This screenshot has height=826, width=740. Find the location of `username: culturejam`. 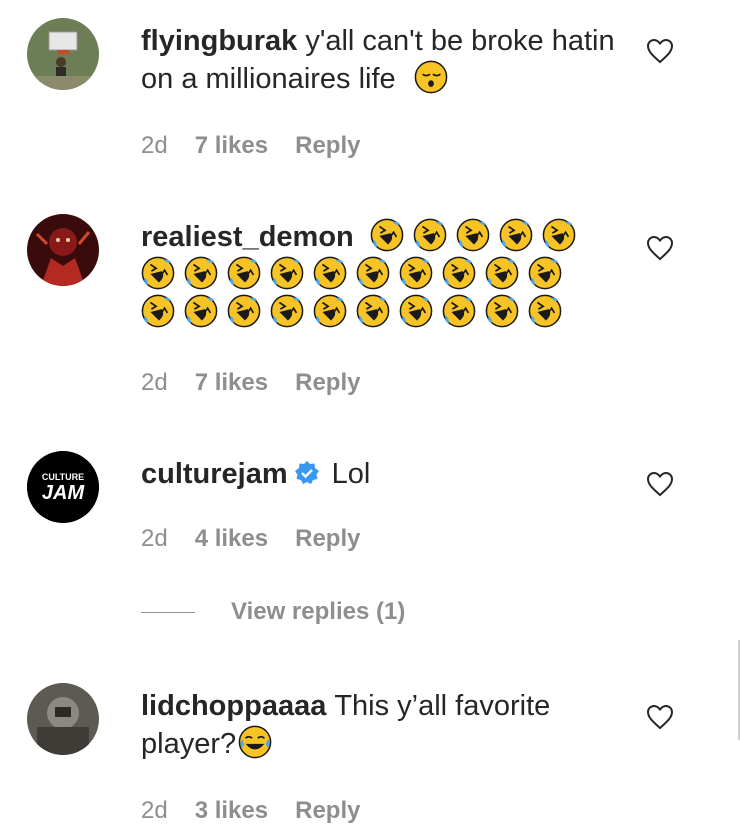

username: culturejam is located at coordinates (214, 474).